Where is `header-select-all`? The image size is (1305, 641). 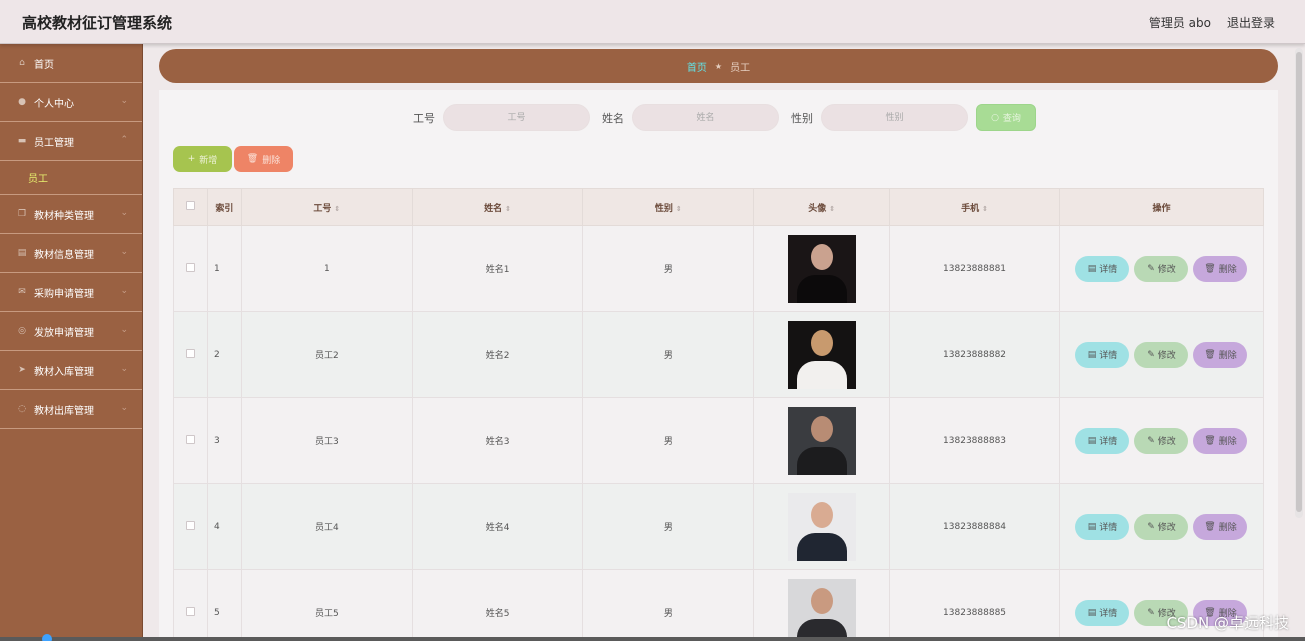
header-select-all is located at coordinates (190, 207).